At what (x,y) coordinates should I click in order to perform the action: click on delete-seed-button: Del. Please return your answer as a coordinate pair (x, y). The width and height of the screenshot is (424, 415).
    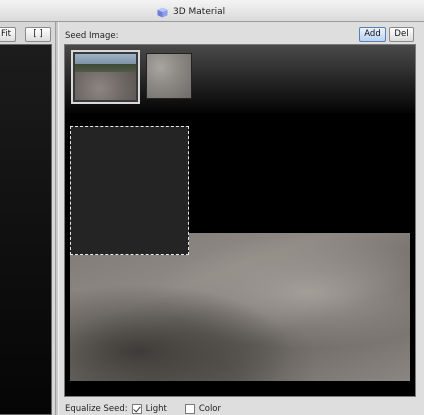
    Looking at the image, I should click on (401, 34).